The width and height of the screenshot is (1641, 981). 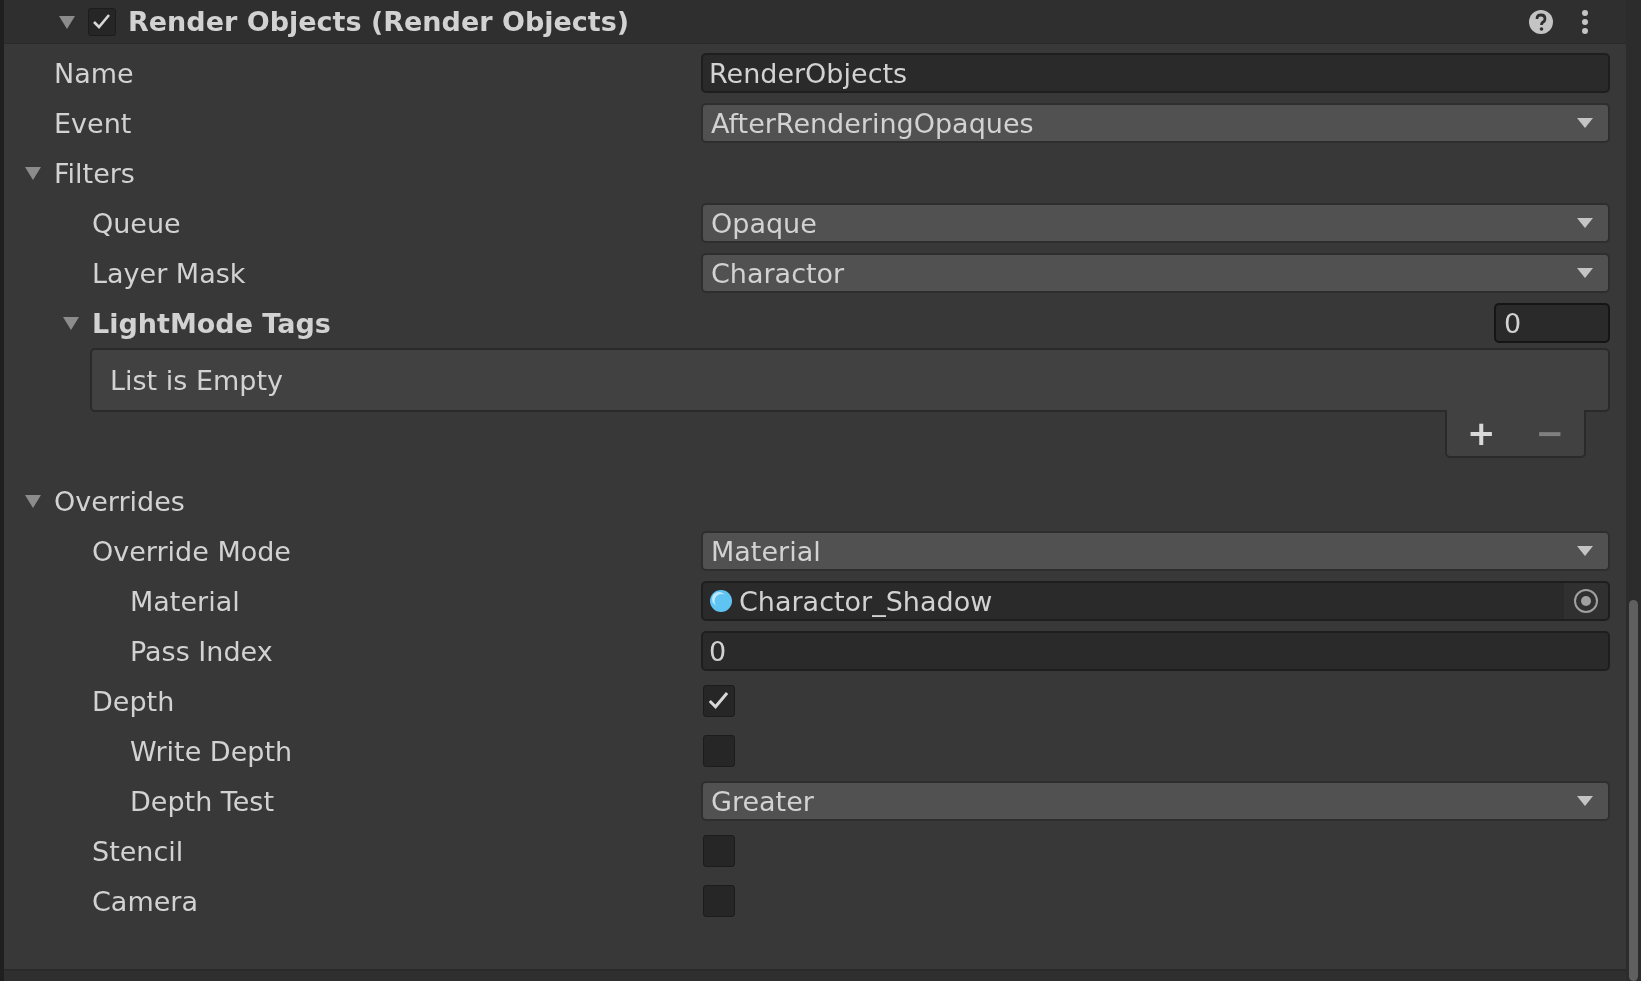 I want to click on property-label: Pass Index, so click(x=201, y=651).